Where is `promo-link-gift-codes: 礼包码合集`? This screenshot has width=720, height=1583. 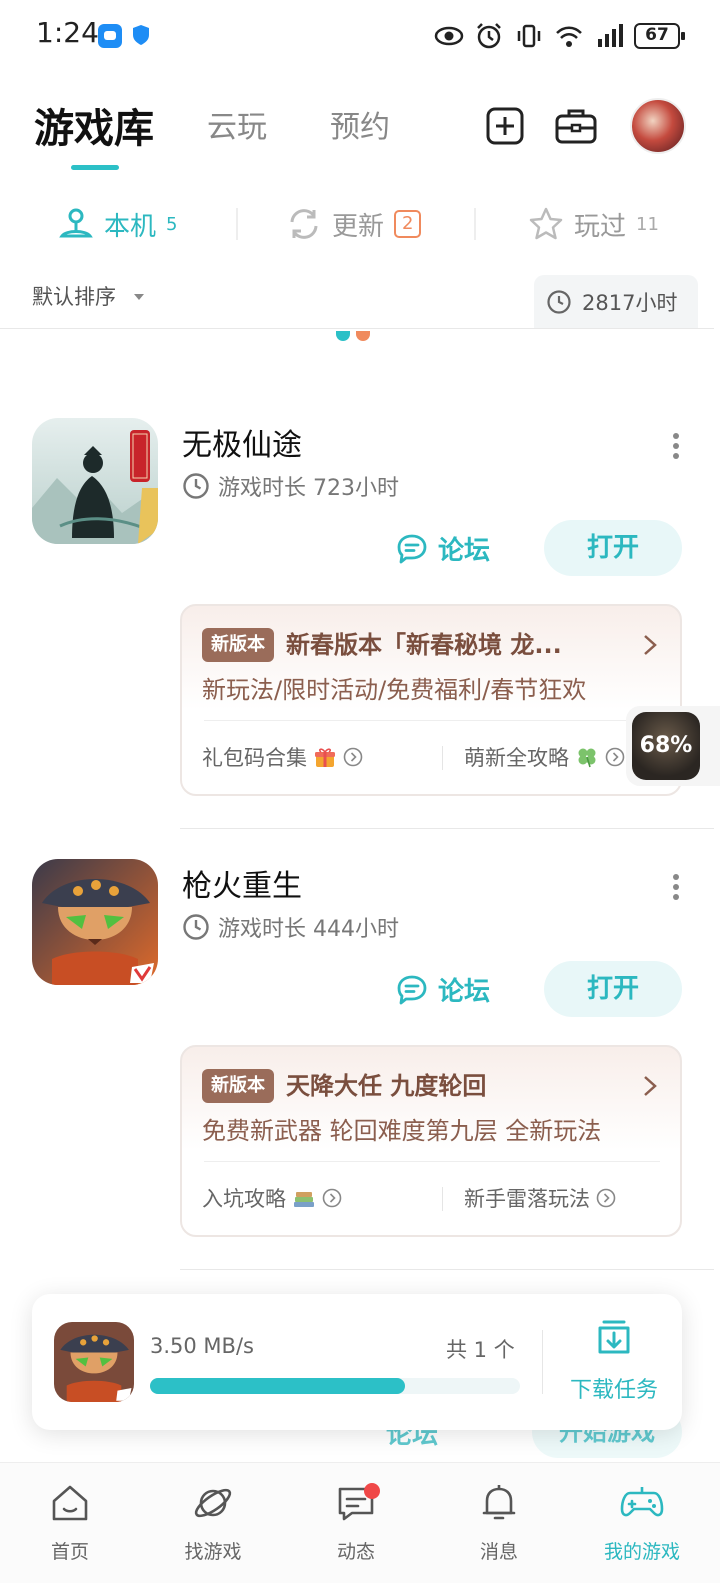
promo-link-gift-codes: 礼包码合集 is located at coordinates (282, 757).